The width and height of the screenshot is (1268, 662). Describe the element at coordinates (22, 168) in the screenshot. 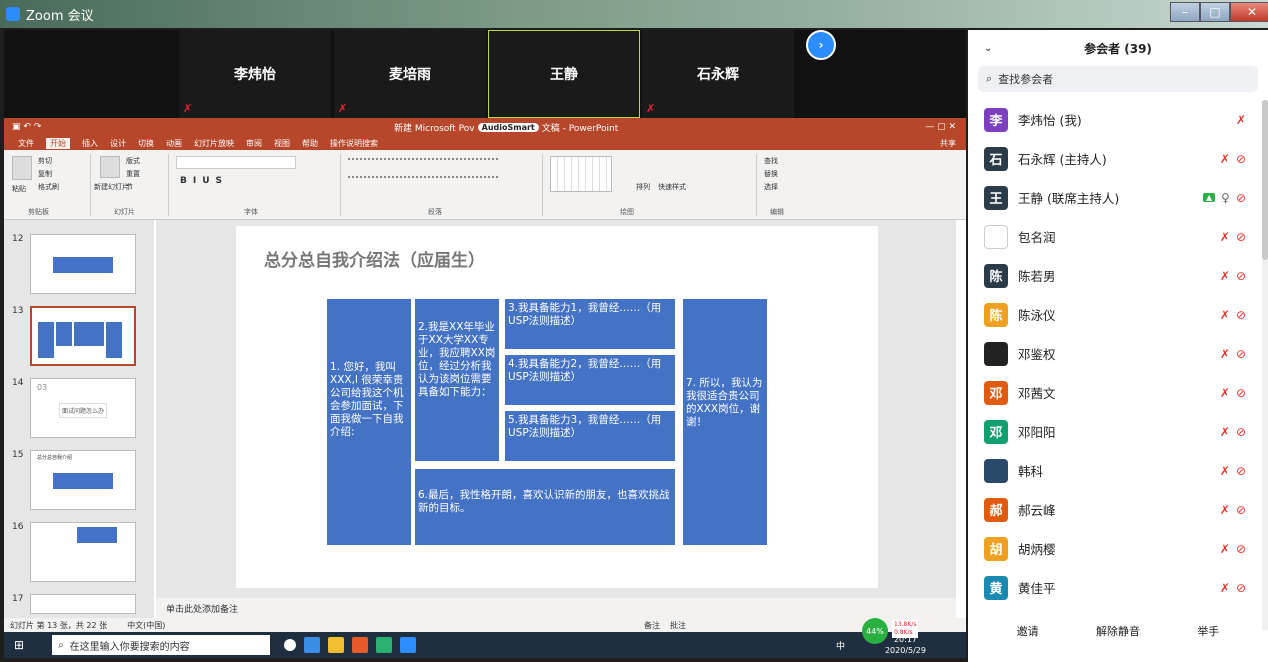

I see `paste-icon` at that location.